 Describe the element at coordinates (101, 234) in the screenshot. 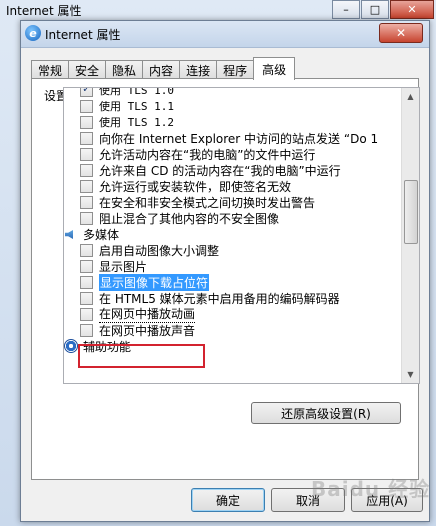

I see `setting-category-label: 多媒体` at that location.